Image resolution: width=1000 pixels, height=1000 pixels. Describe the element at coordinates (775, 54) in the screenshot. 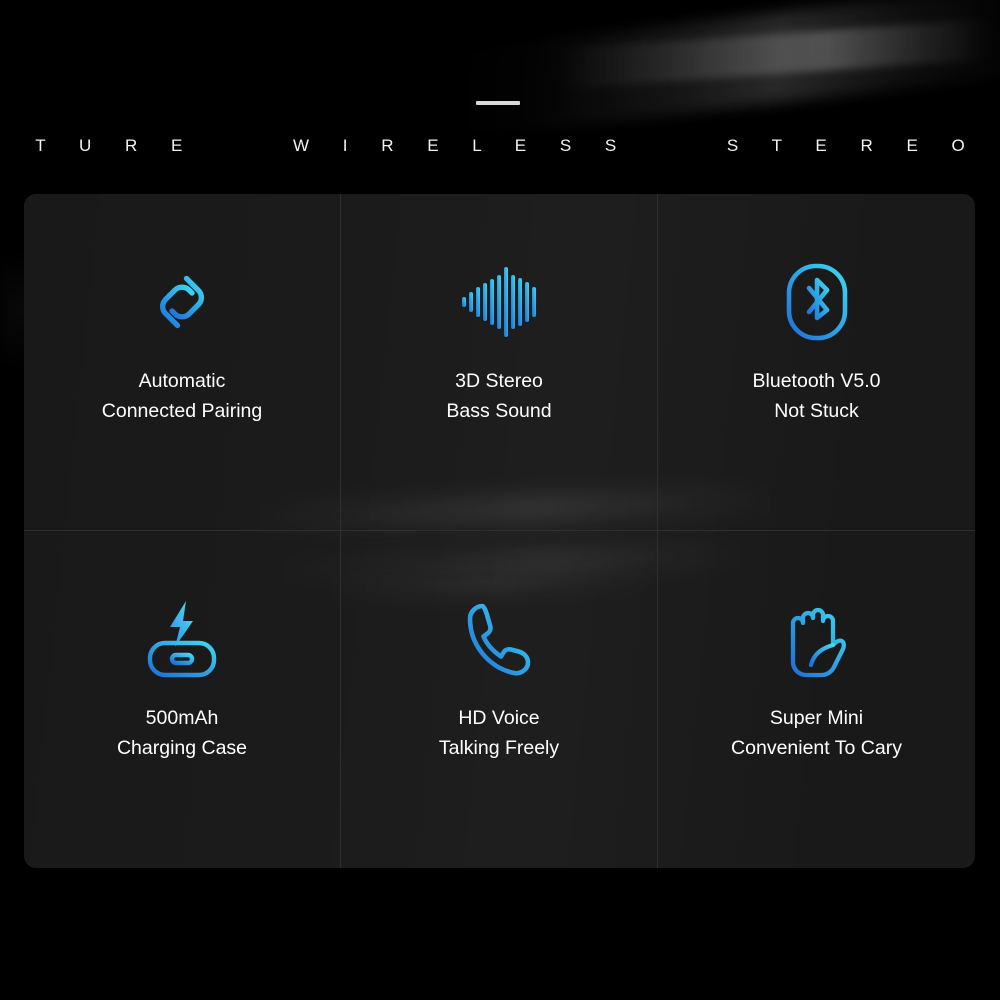

I see `smoke-streak-top-highlight` at that location.